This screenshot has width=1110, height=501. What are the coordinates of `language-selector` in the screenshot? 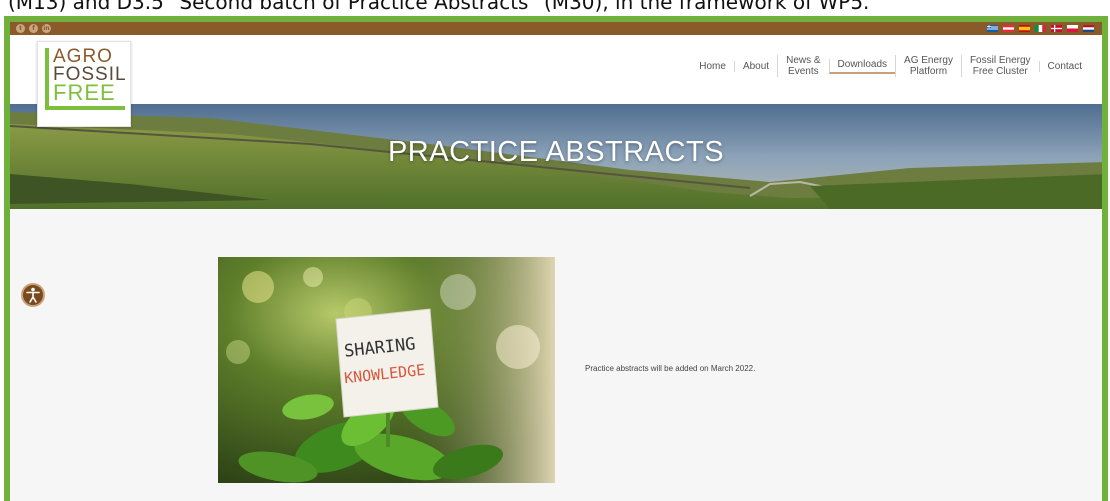 It's located at (1040, 28).